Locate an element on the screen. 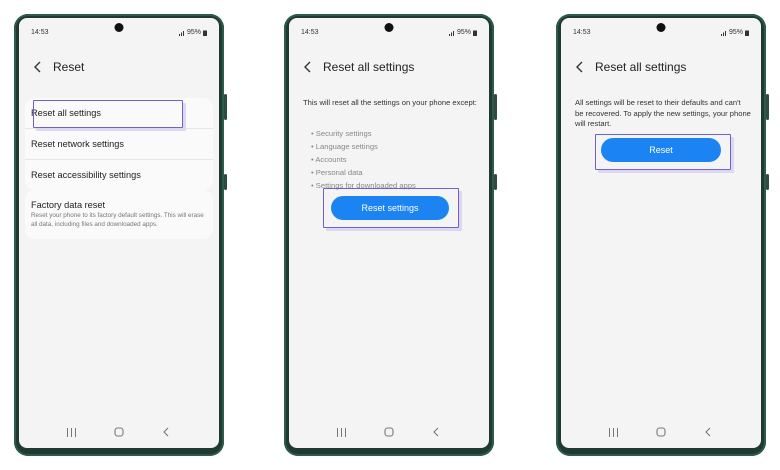 The height and width of the screenshot is (470, 780). factory-reset-title: Factory data reset is located at coordinates (68, 205).